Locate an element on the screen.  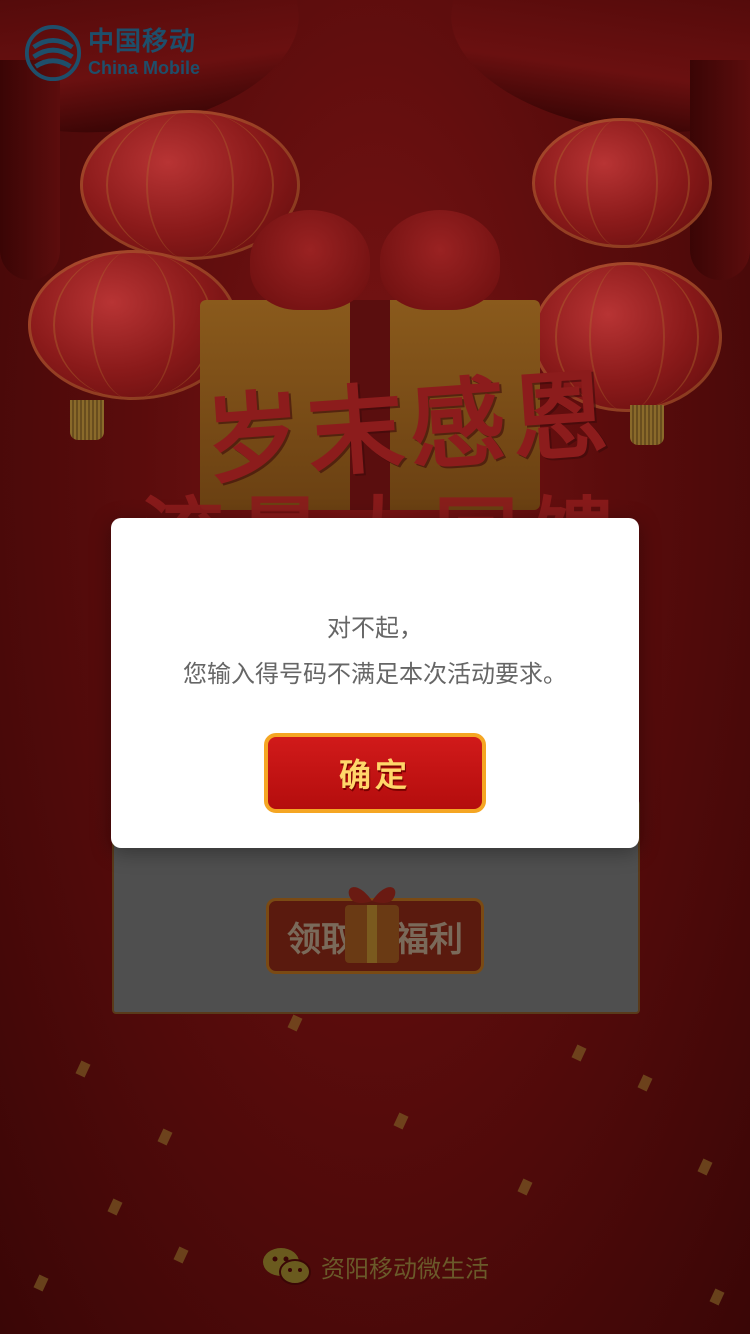
wechat-icon is located at coordinates (287, 1266).